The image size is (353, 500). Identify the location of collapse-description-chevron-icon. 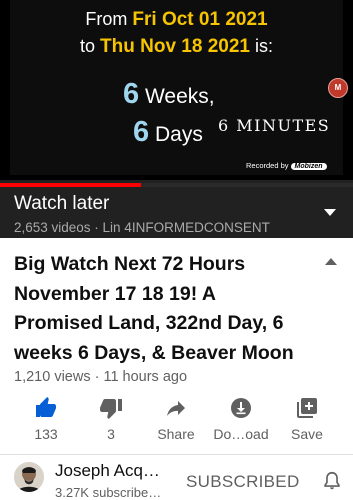
(331, 261).